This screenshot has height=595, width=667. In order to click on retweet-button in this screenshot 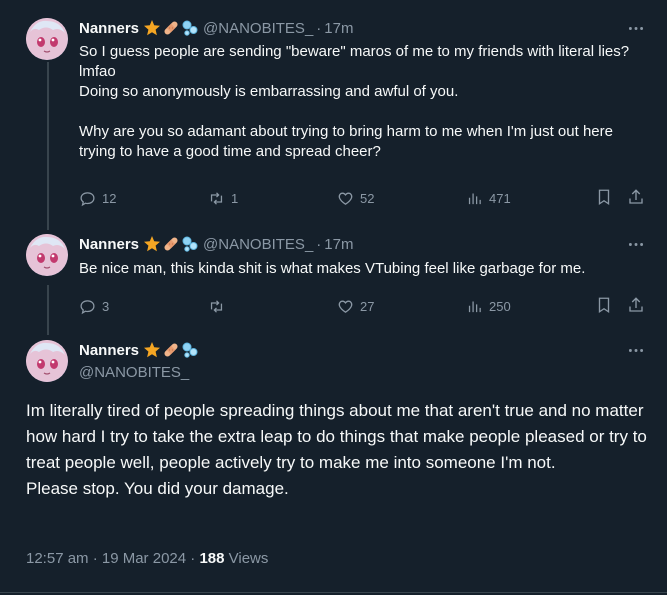, I will do `click(238, 306)`.